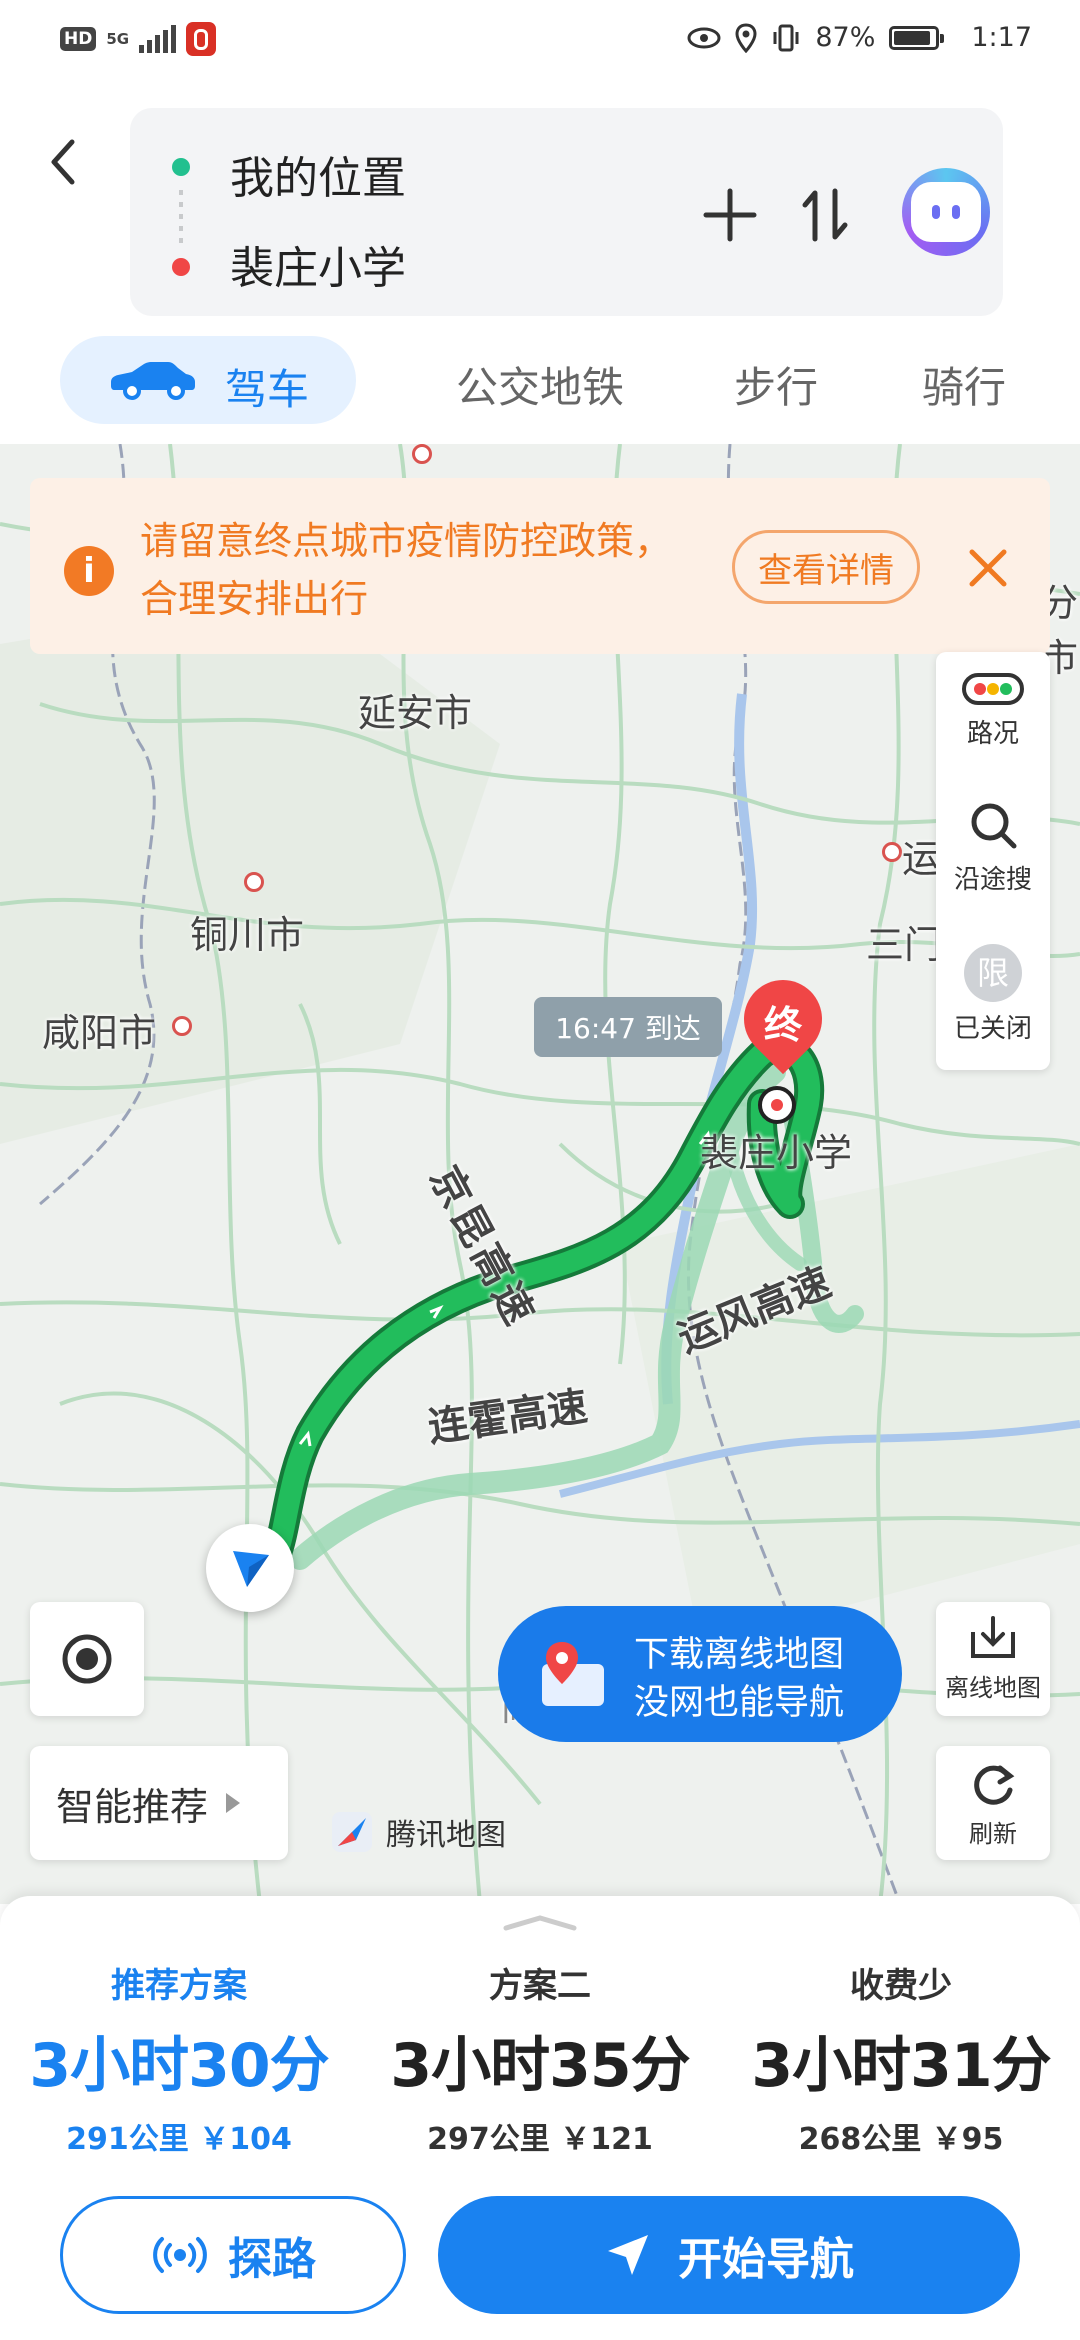  I want to click on close-icon, so click(988, 568).